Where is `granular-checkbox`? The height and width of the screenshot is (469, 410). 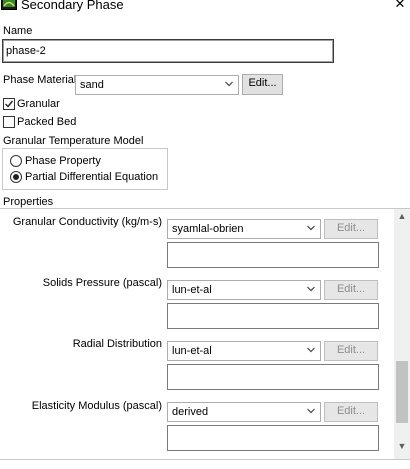 granular-checkbox is located at coordinates (9, 104).